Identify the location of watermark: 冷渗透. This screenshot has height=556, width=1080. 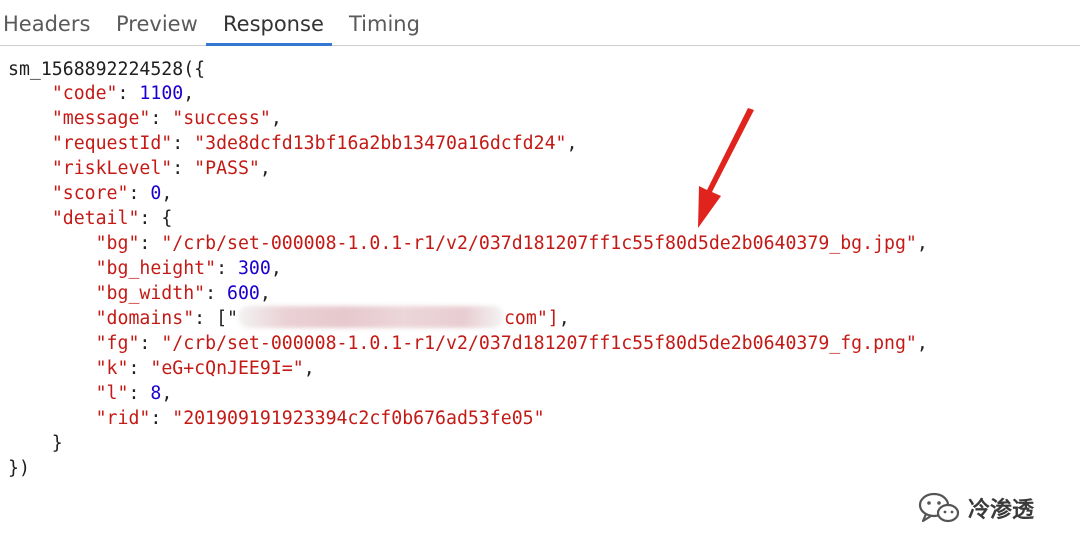
(976, 508).